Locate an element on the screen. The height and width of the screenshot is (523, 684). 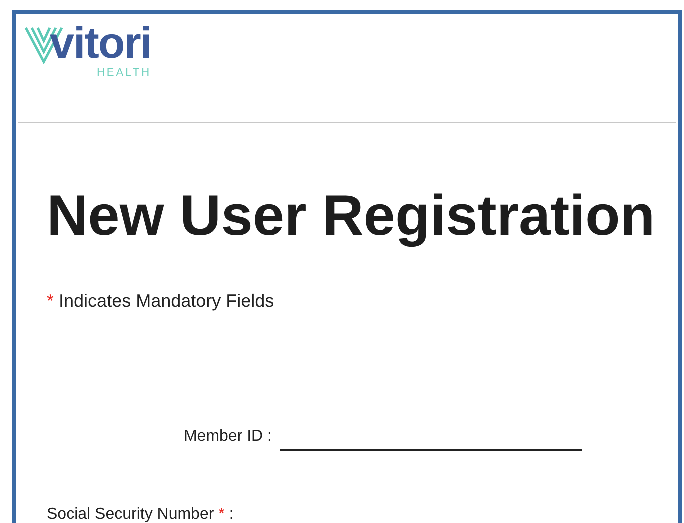
field-label: Member ID : is located at coordinates (228, 437).